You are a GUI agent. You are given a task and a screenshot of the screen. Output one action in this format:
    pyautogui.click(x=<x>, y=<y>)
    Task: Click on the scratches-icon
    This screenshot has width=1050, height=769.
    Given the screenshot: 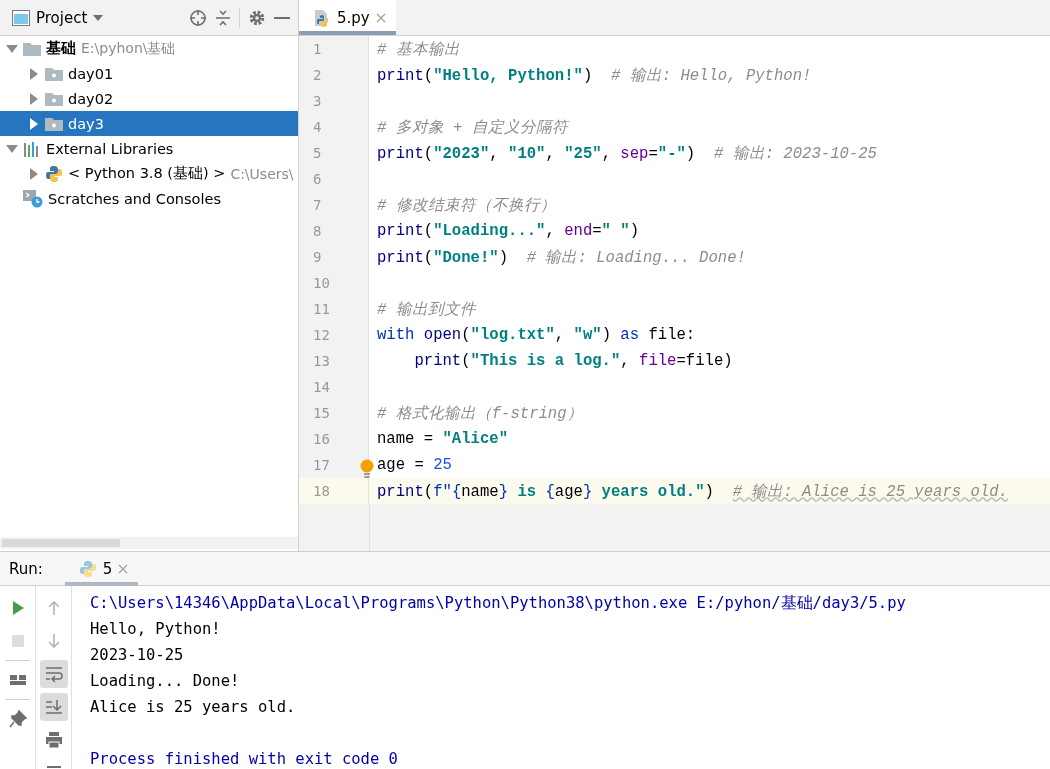 What is the action you would take?
    pyautogui.click(x=33, y=198)
    